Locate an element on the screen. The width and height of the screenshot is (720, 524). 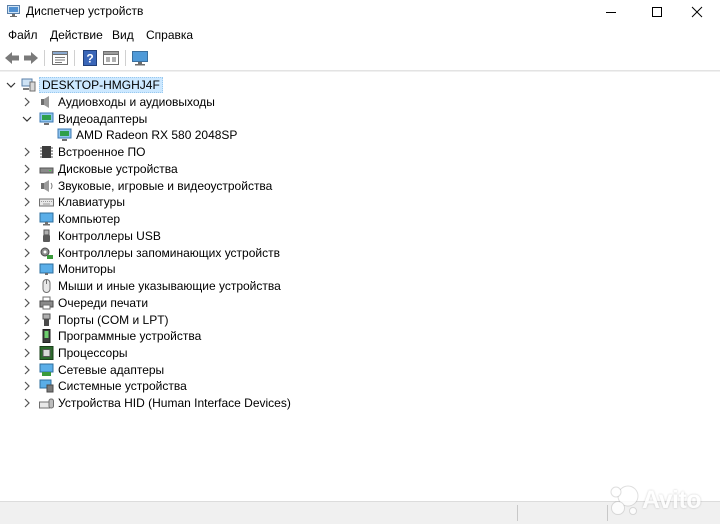
tree-root-node: DESKTOP-HMGHJ4F is located at coordinates (130, 85).